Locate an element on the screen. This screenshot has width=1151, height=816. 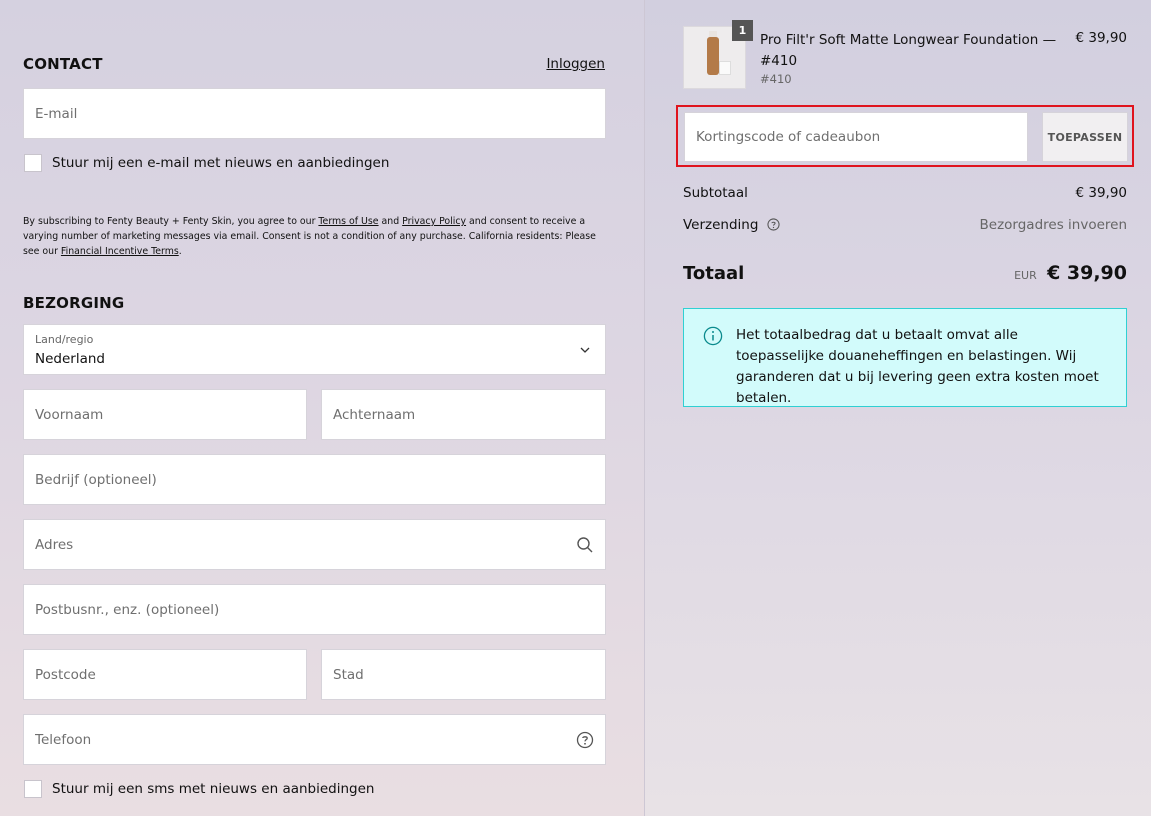
legal-text-part: and is located at coordinates (390, 221).